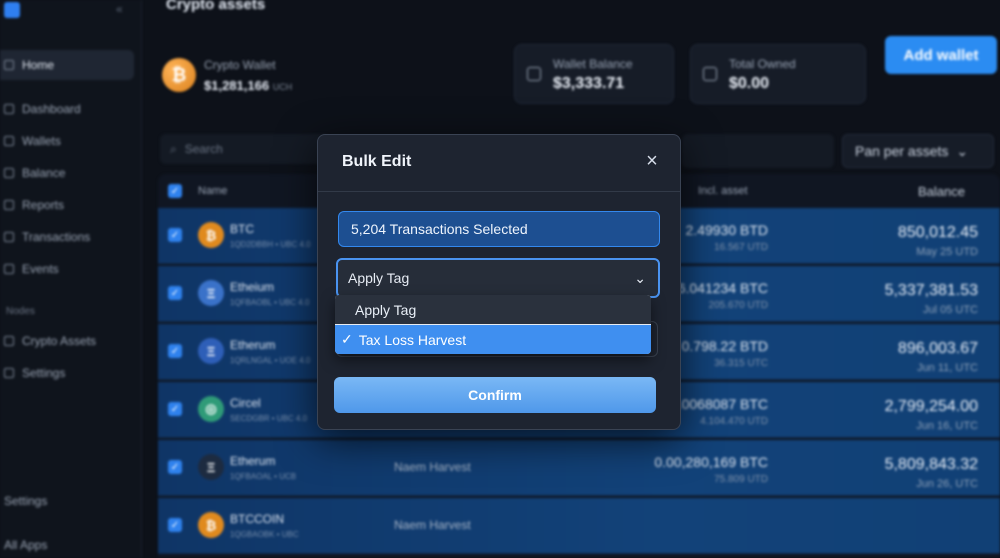  What do you see at coordinates (931, 290) in the screenshot?
I see `balance-cell: 5,337,381.53` at bounding box center [931, 290].